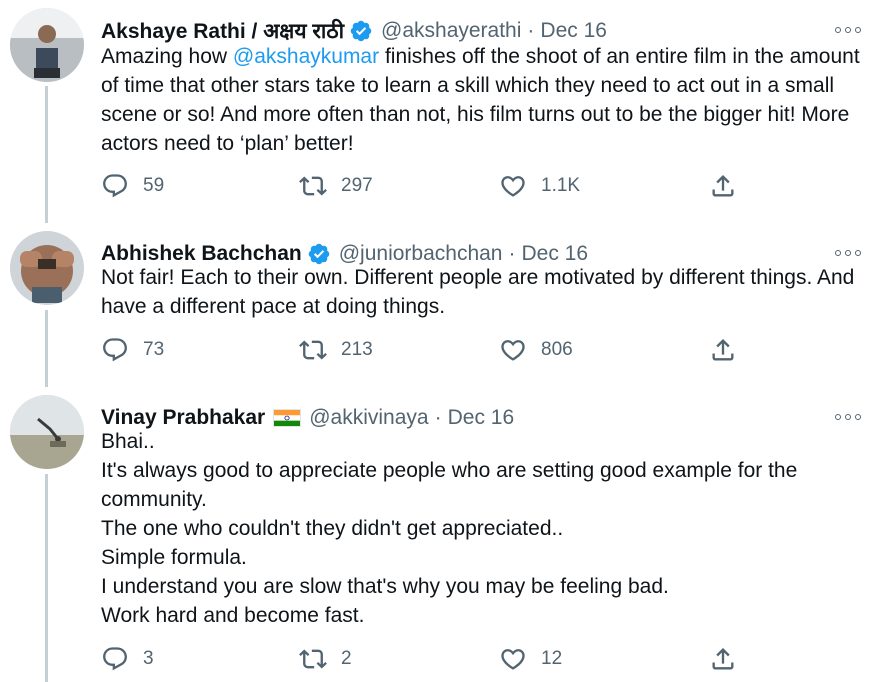 The height and width of the screenshot is (682, 883). What do you see at coordinates (132, 186) in the screenshot?
I see `reply-button: 59` at bounding box center [132, 186].